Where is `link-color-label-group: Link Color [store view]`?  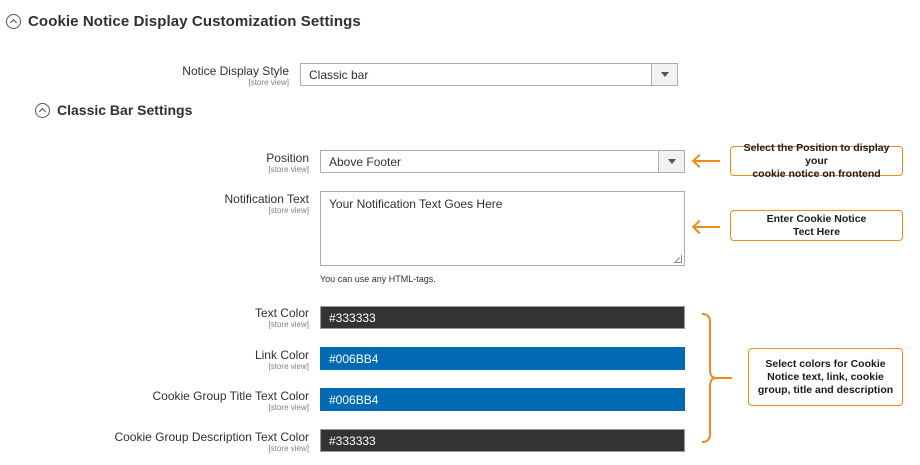 link-color-label-group: Link Color [store view] is located at coordinates (281, 360).